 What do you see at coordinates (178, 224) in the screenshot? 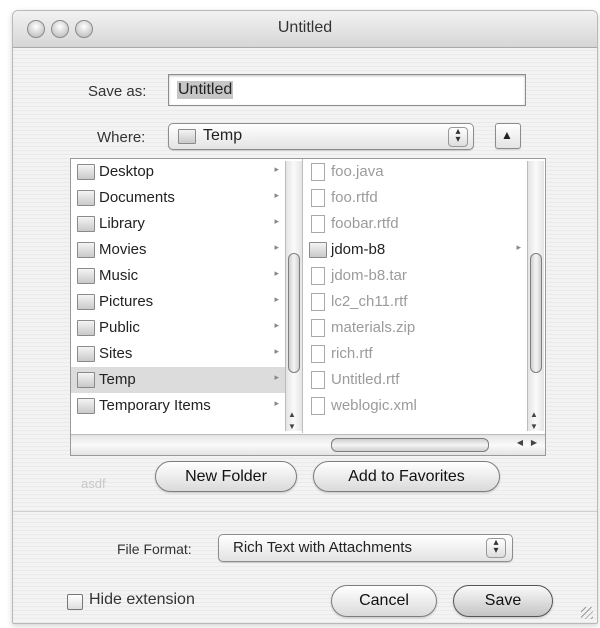
I see `left-column-item: Library ▸` at bounding box center [178, 224].